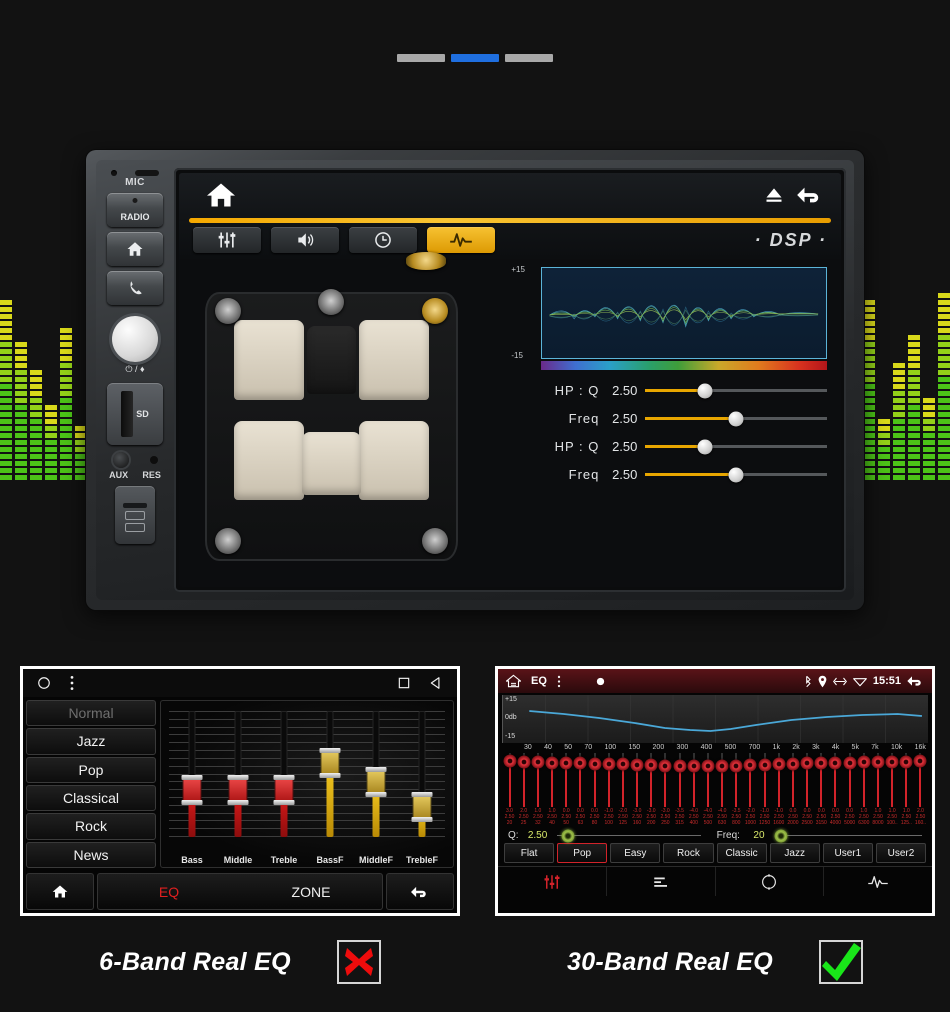 This screenshot has width=950, height=1012. What do you see at coordinates (91, 769) in the screenshot?
I see `eq6-preset-item: Pop` at bounding box center [91, 769].